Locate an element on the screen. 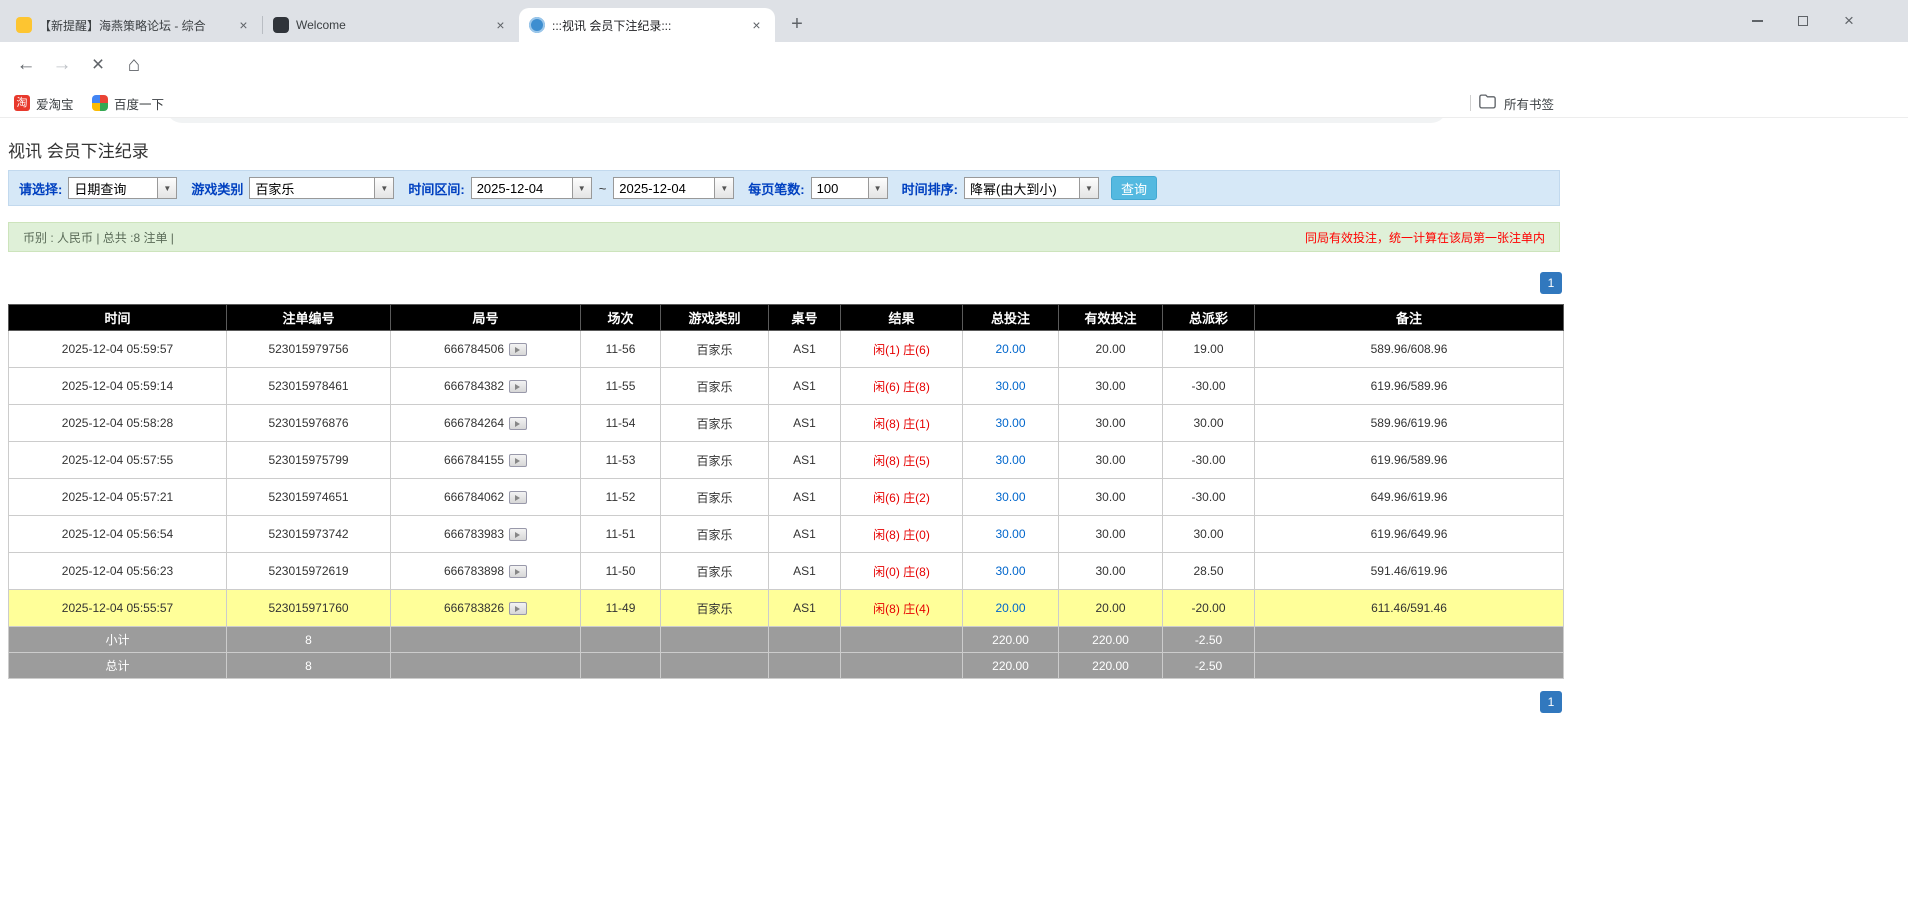 Image resolution: width=1908 pixels, height=919 pixels. cell-time: 2025-12-04 05:56:54 is located at coordinates (117, 534).